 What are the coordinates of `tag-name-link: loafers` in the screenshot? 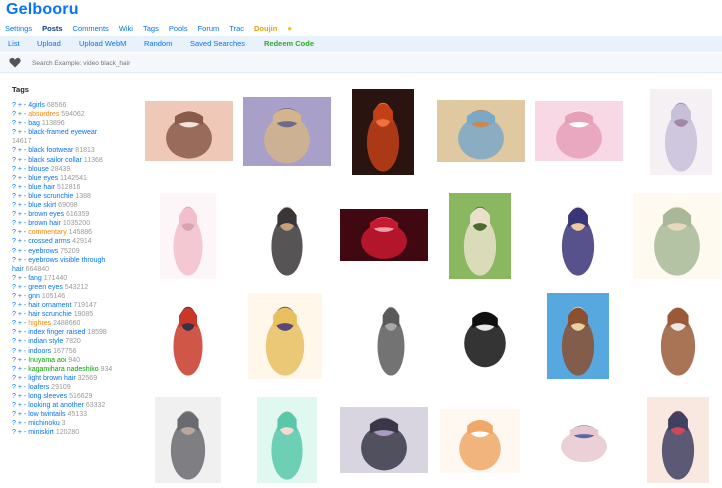 It's located at (38, 387).